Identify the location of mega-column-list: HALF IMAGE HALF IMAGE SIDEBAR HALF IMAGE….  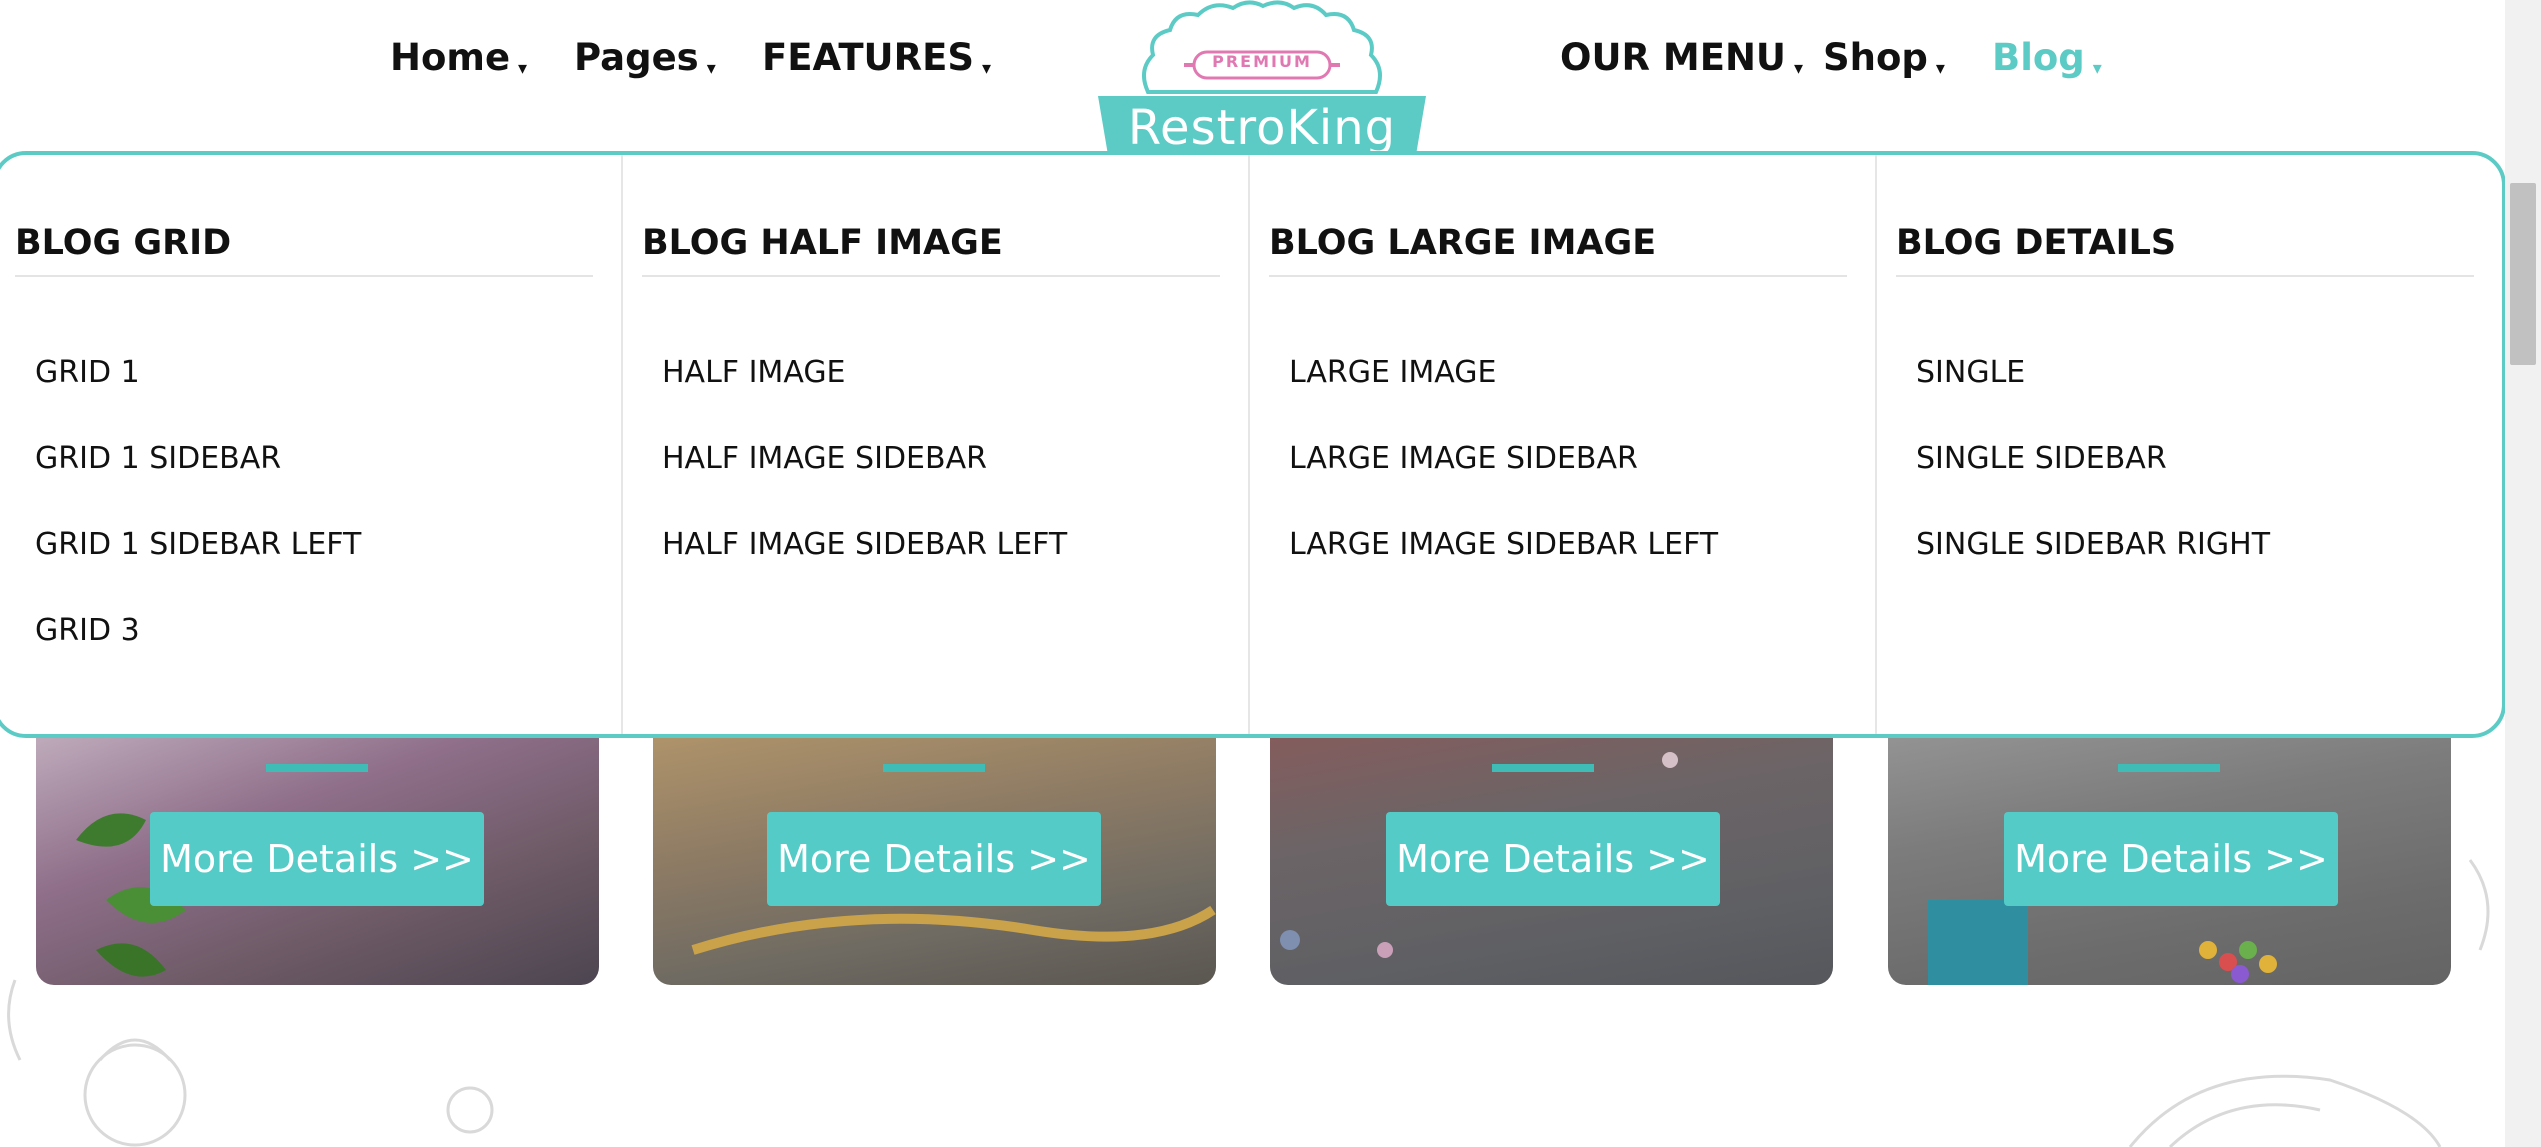
(864, 484).